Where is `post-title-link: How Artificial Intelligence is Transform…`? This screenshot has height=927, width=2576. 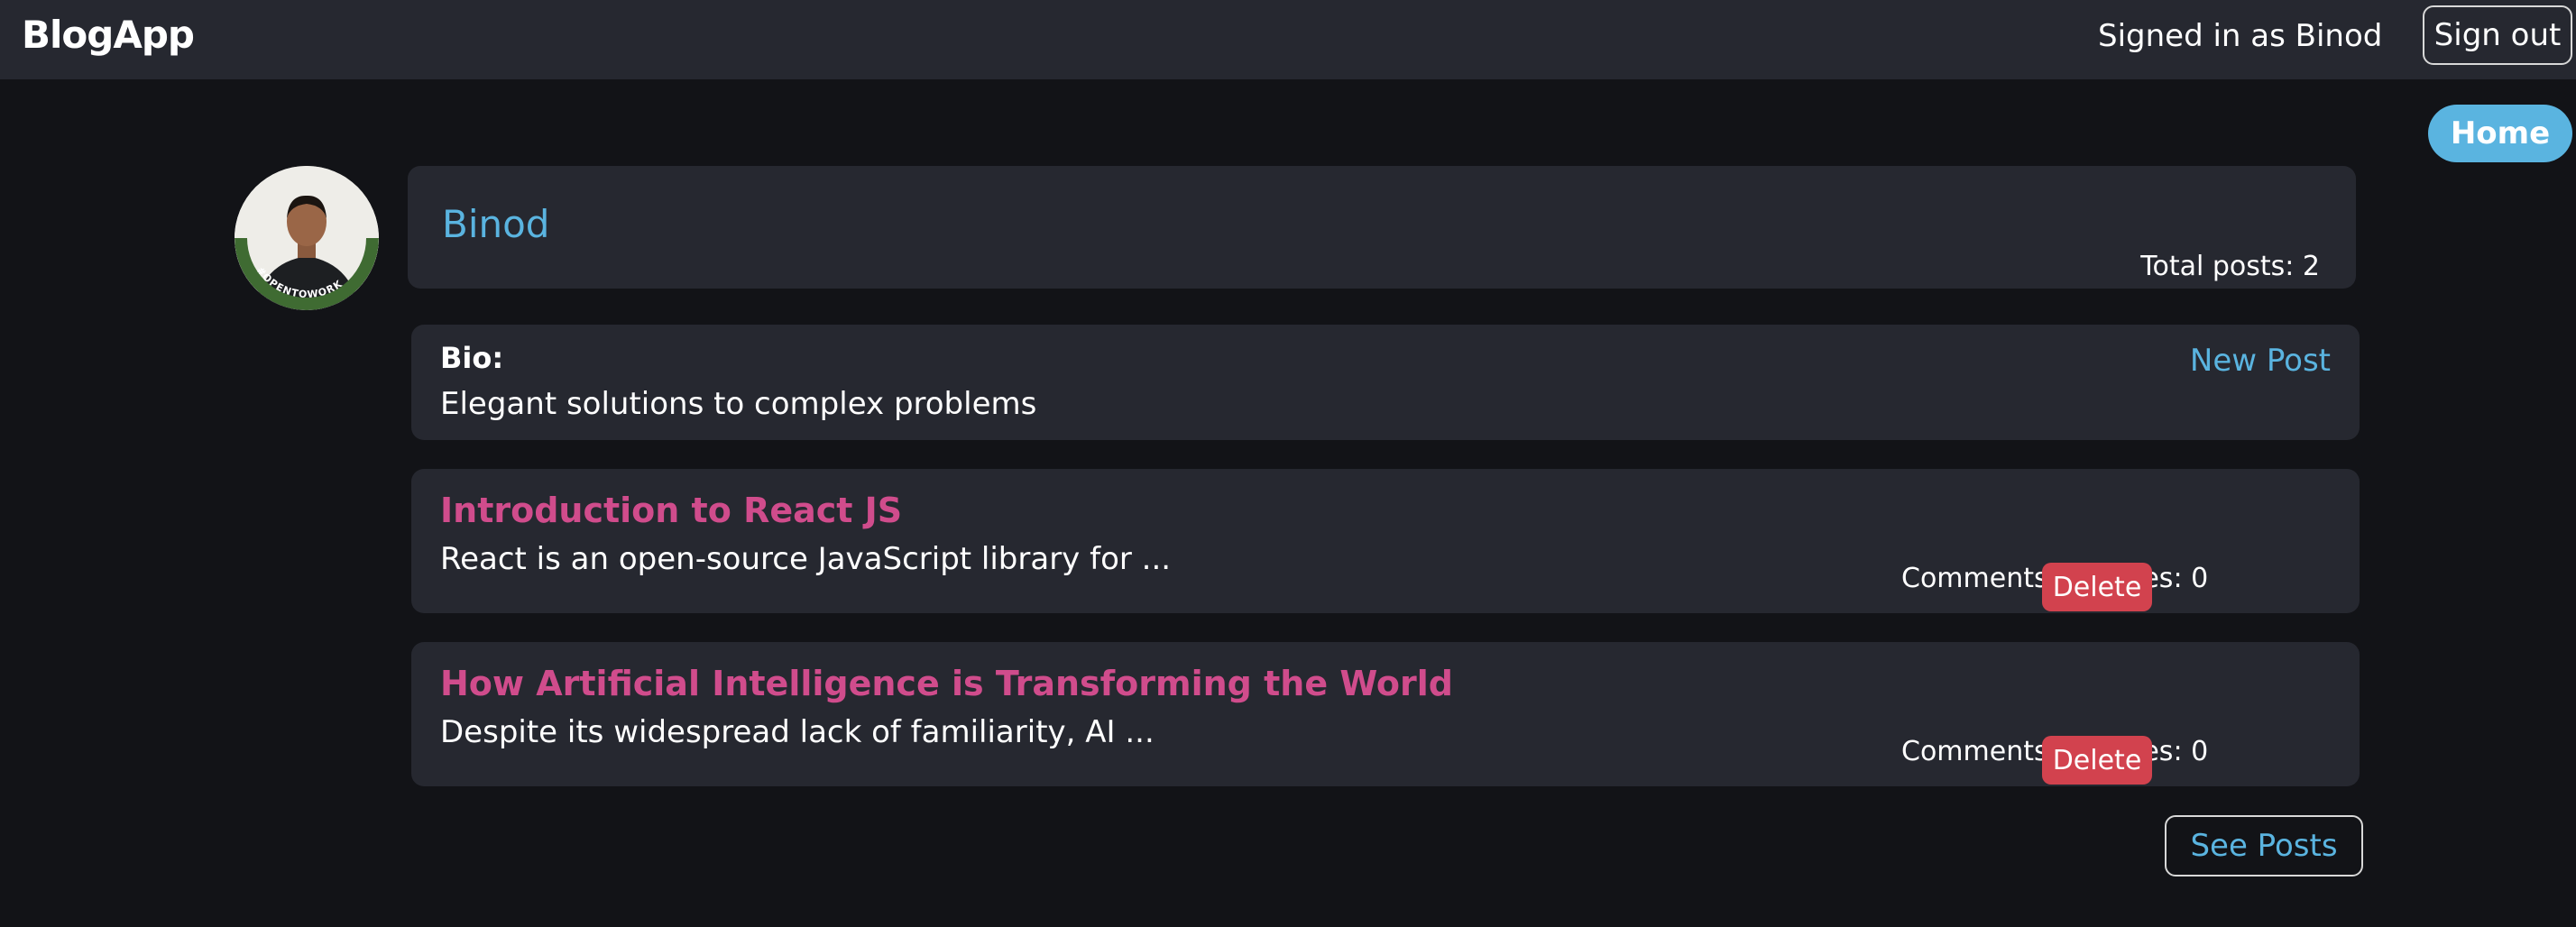 post-title-link: How Artificial Intelligence is Transform… is located at coordinates (947, 683).